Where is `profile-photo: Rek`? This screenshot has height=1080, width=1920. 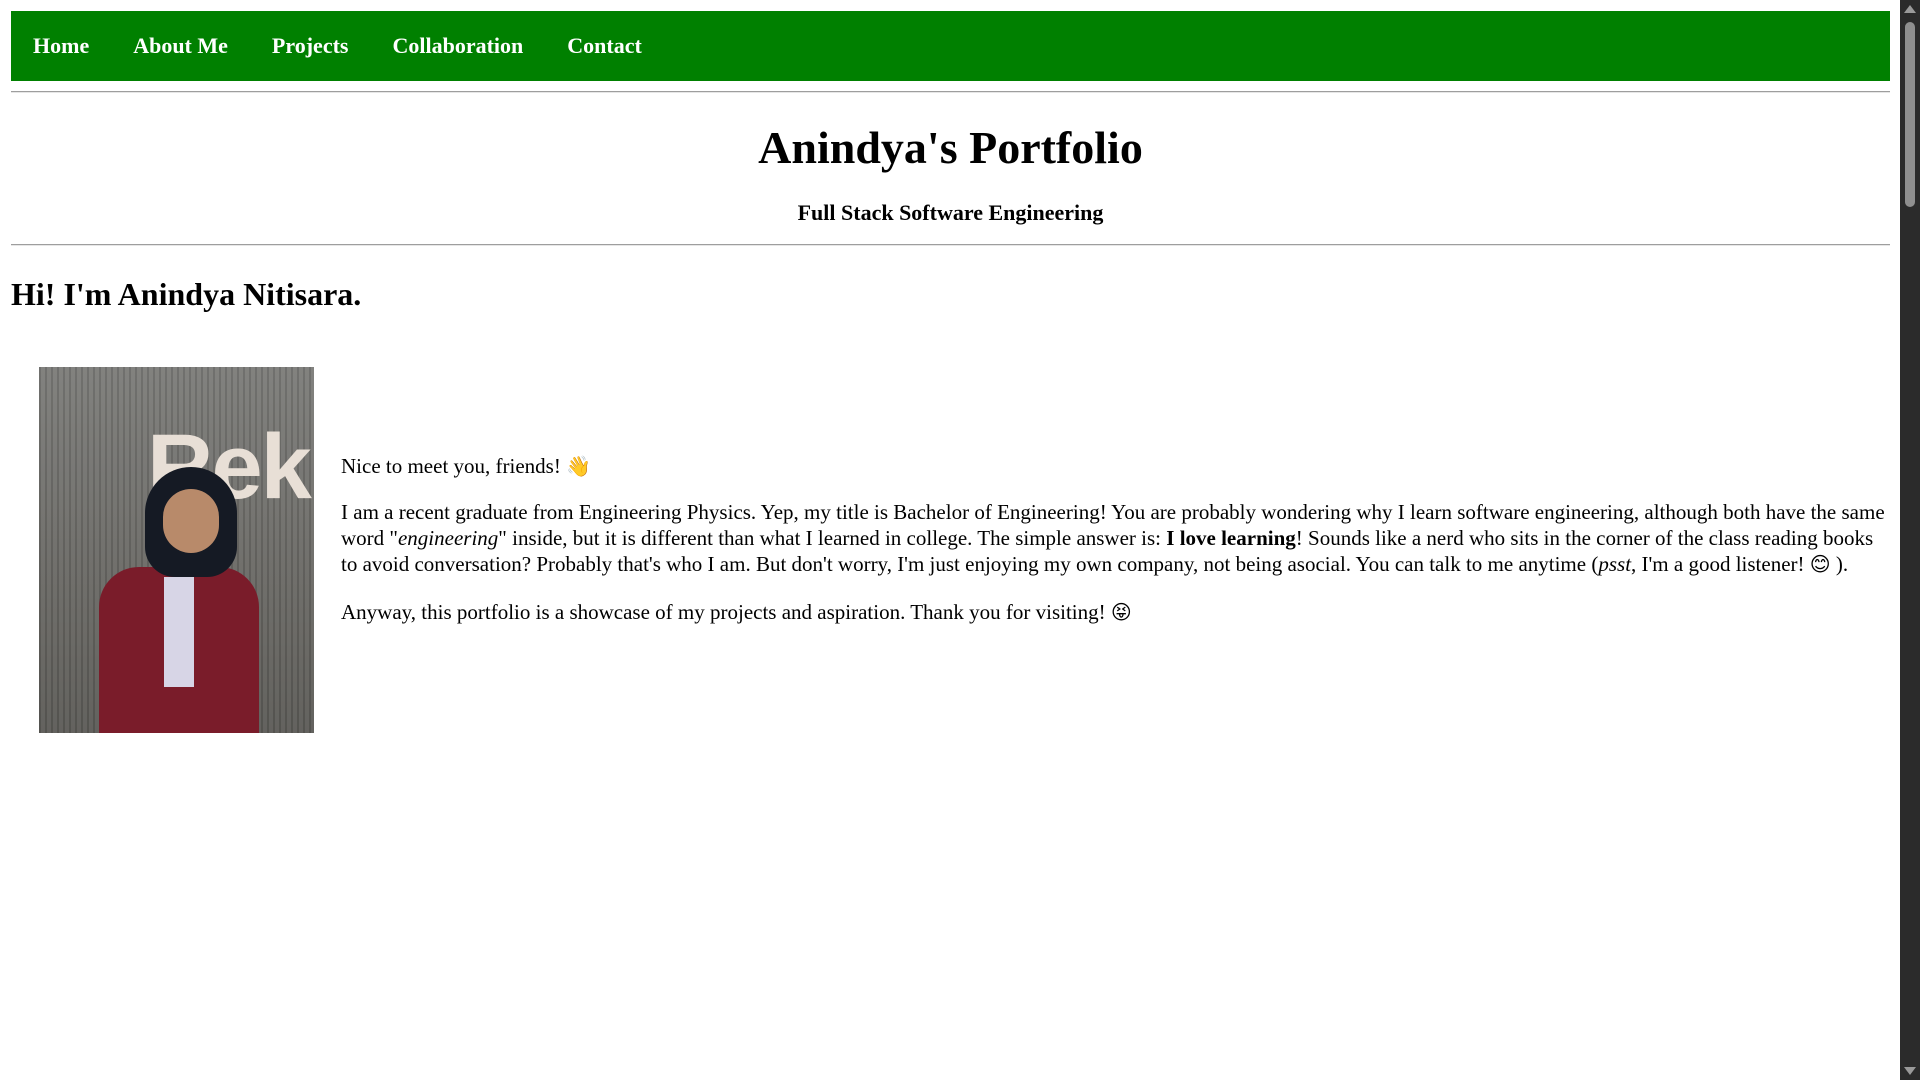 profile-photo: Rek is located at coordinates (176, 549).